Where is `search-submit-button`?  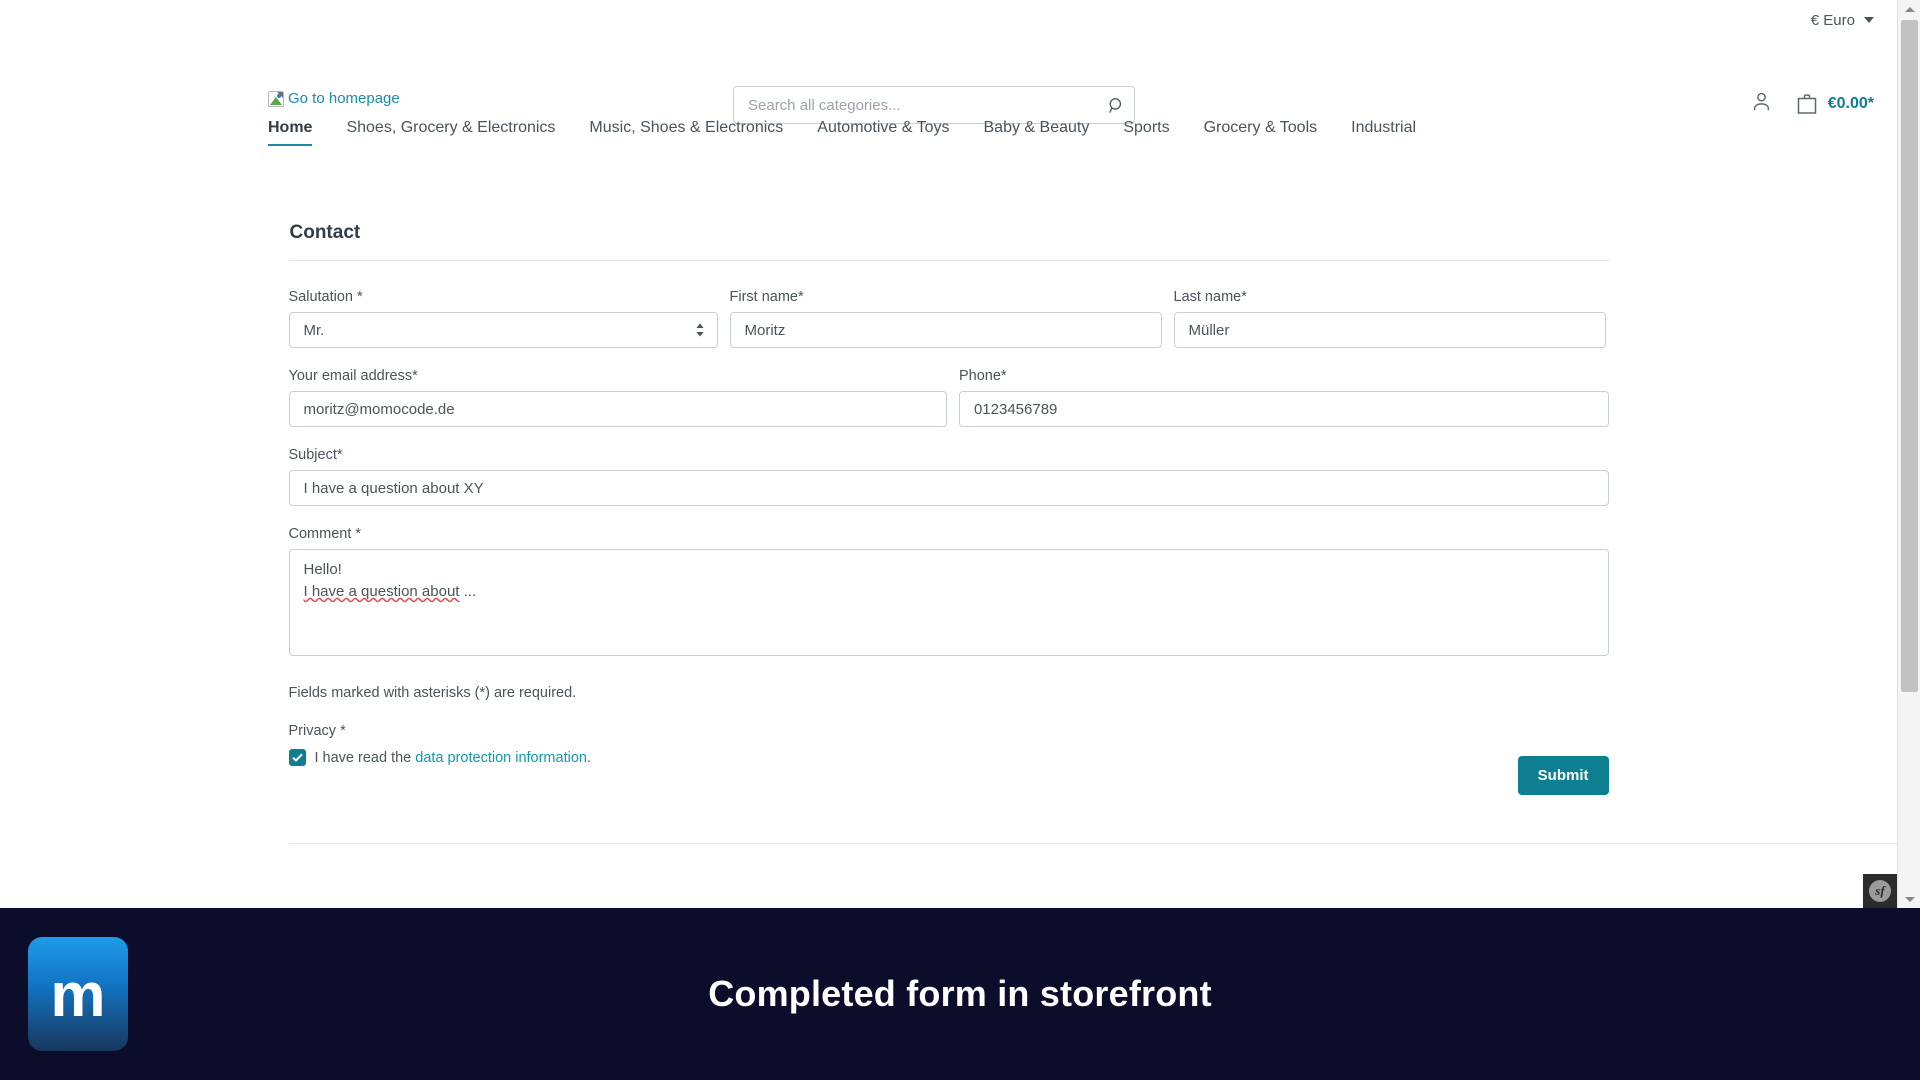
search-submit-button is located at coordinates (1116, 105).